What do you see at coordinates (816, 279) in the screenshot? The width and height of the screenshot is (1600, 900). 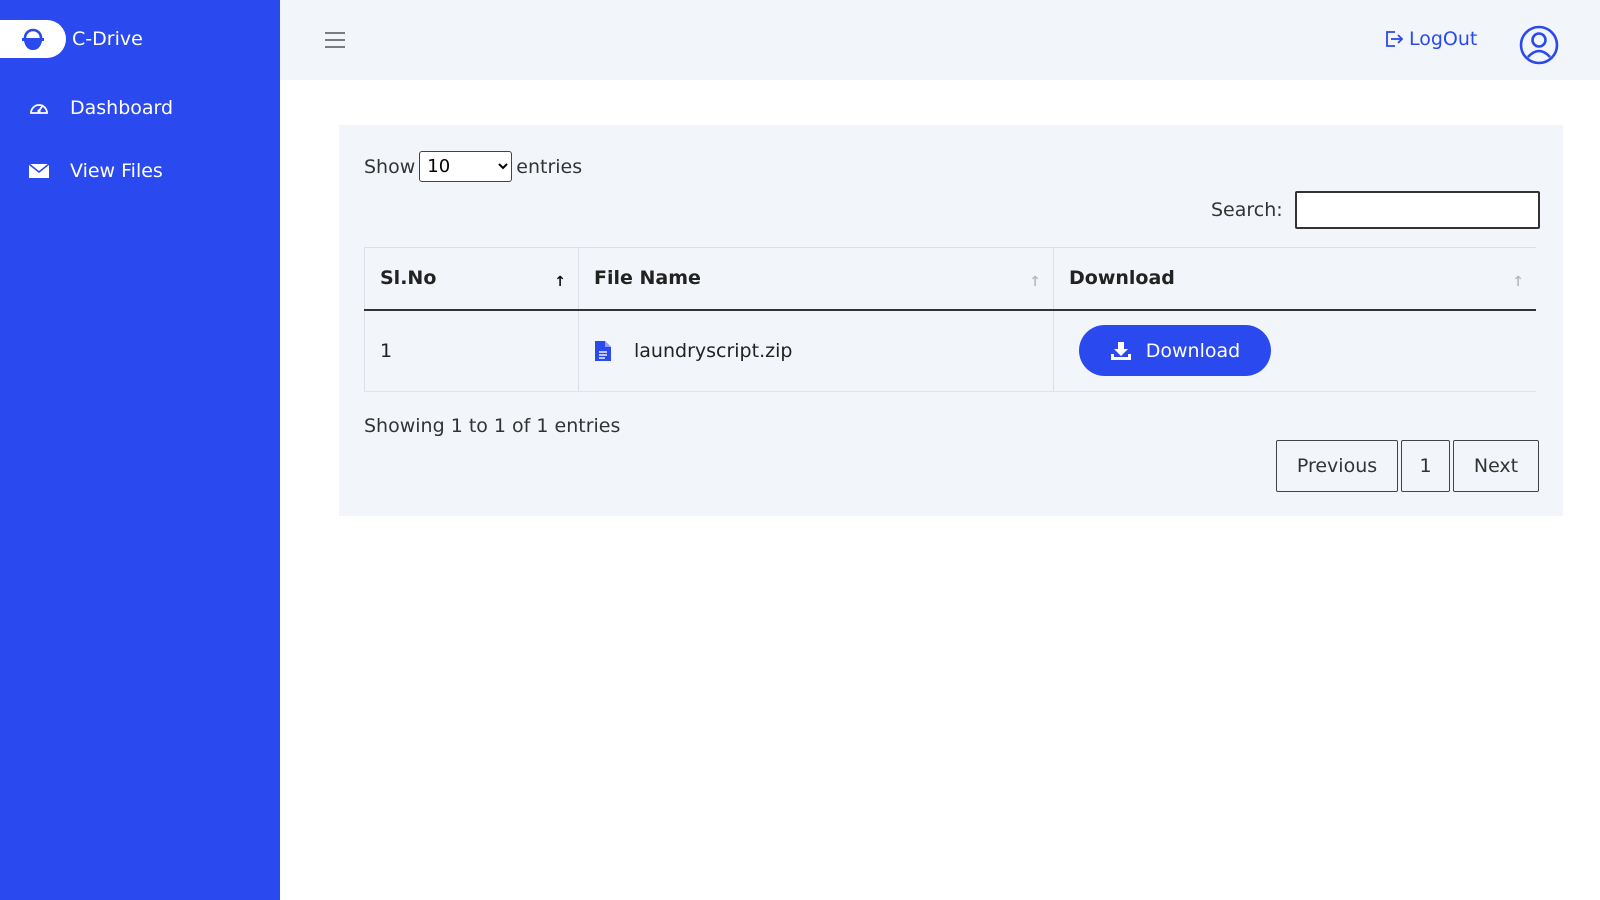 I see `column-header-file-name: File Name ↑` at bounding box center [816, 279].